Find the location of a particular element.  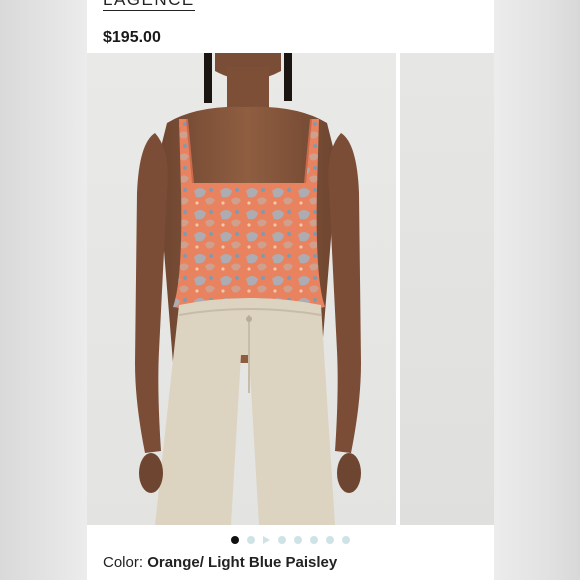

color-value: Orange/ Light Blue Paisley is located at coordinates (242, 562).